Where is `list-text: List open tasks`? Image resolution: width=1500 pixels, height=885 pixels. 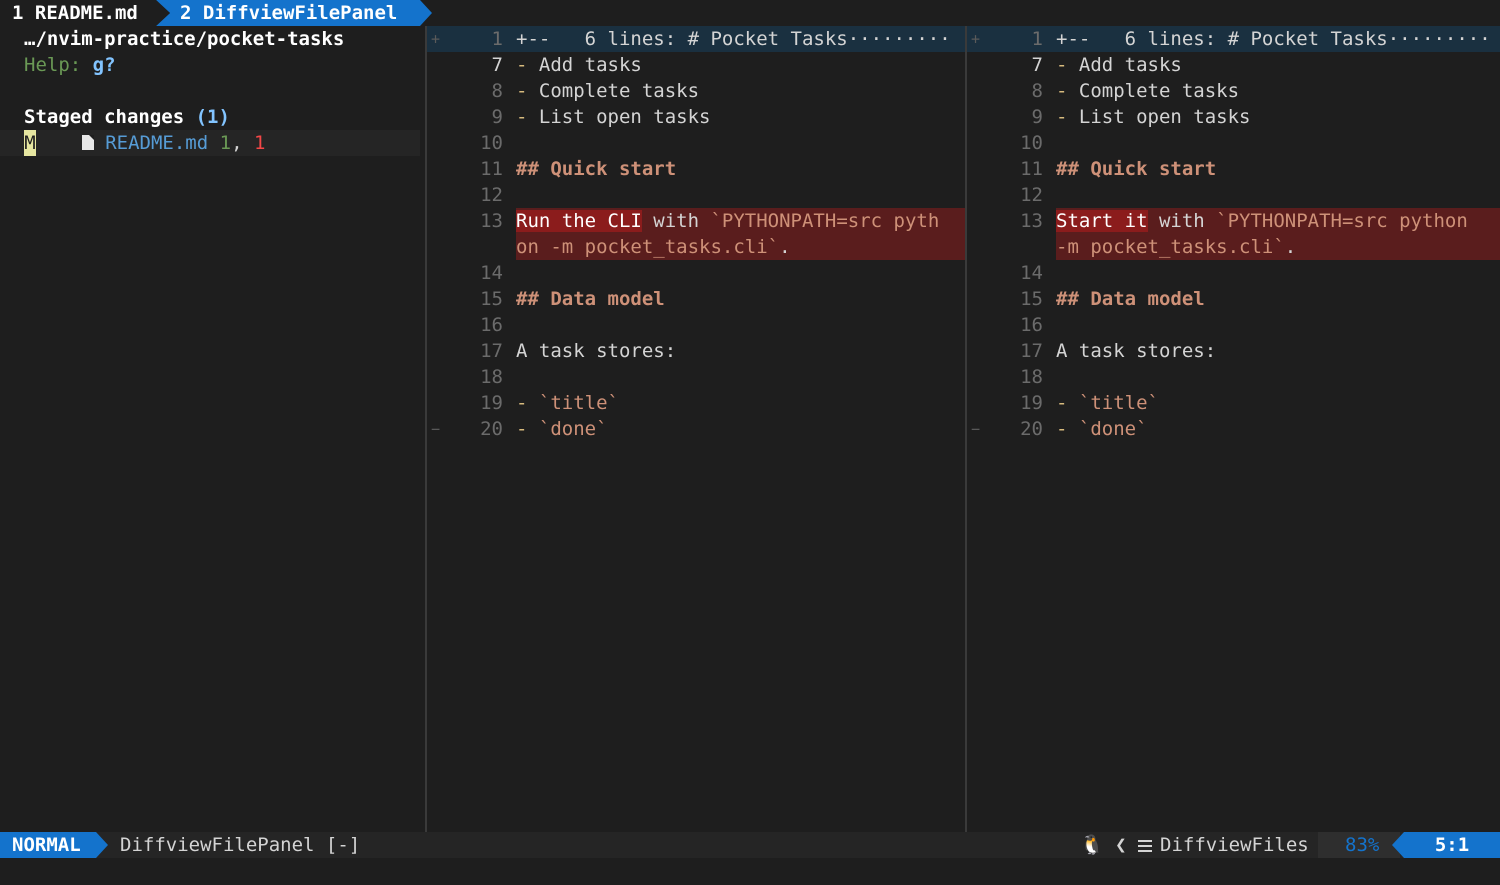 list-text: List open tasks is located at coordinates (1159, 117).